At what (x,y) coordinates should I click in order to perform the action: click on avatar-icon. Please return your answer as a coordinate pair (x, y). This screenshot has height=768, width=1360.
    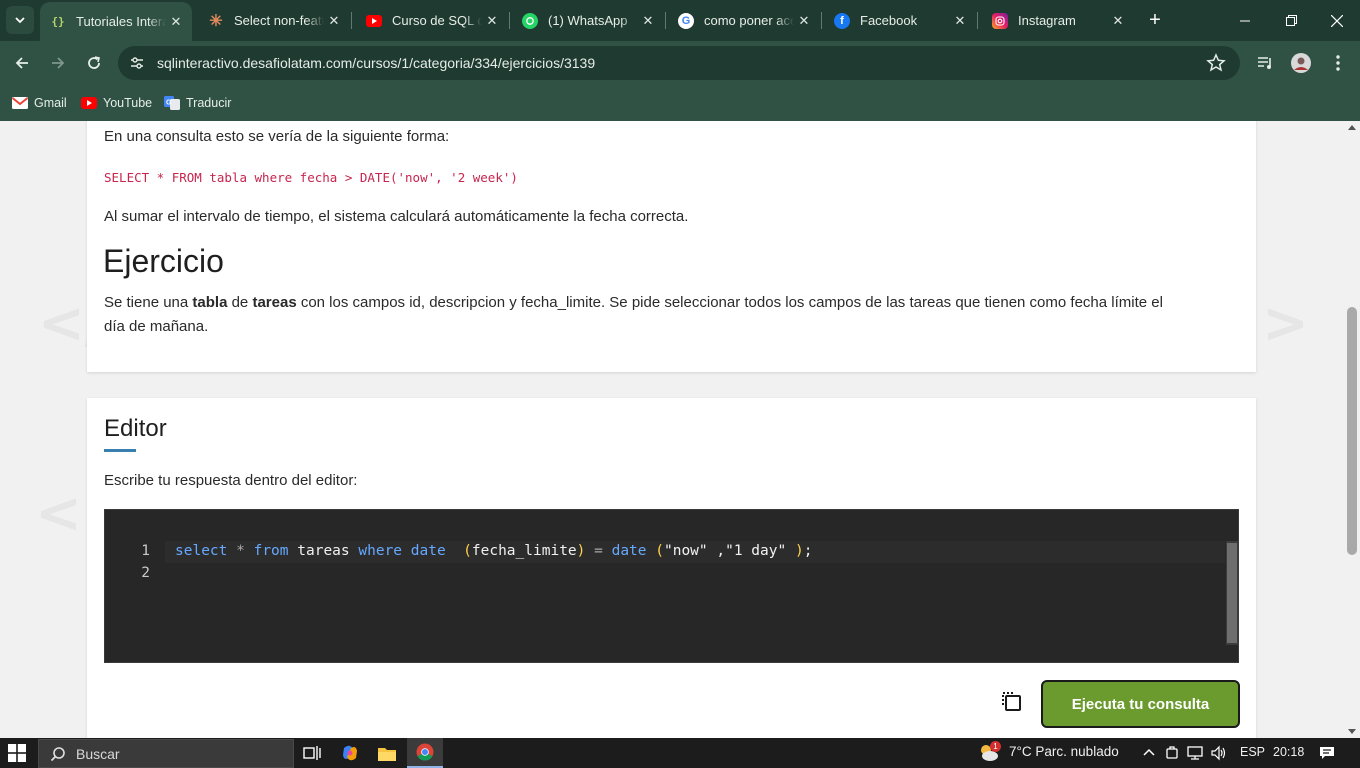
    Looking at the image, I should click on (1301, 63).